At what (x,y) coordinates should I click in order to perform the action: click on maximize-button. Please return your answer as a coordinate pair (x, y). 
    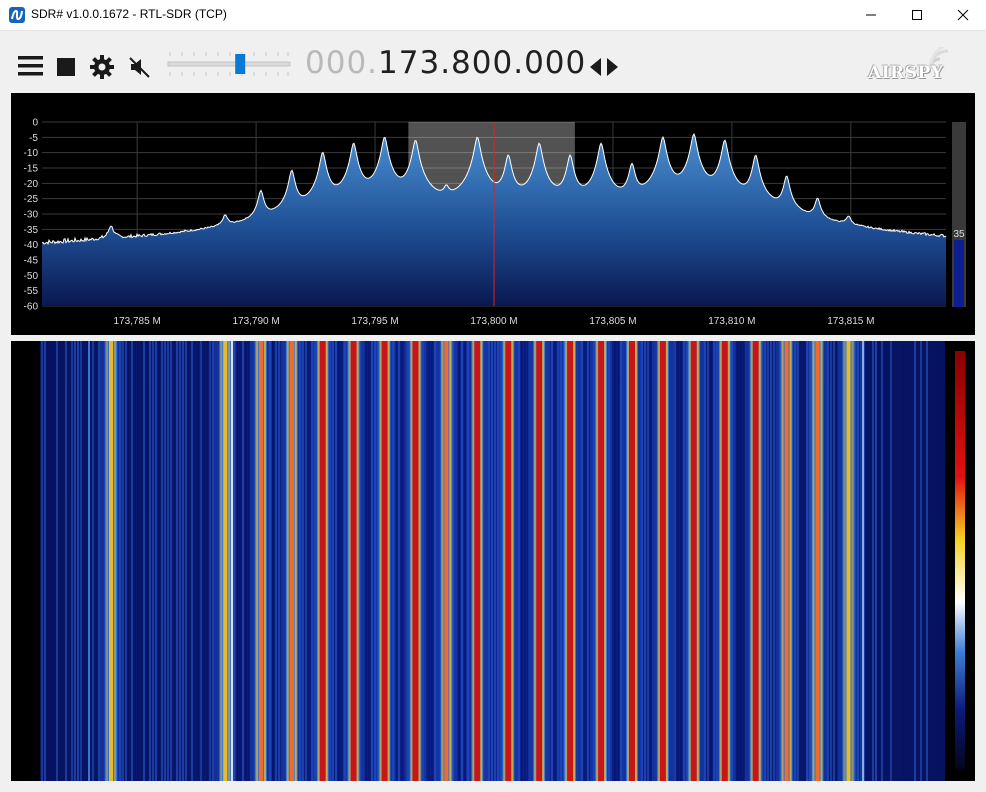
    Looking at the image, I should click on (917, 15).